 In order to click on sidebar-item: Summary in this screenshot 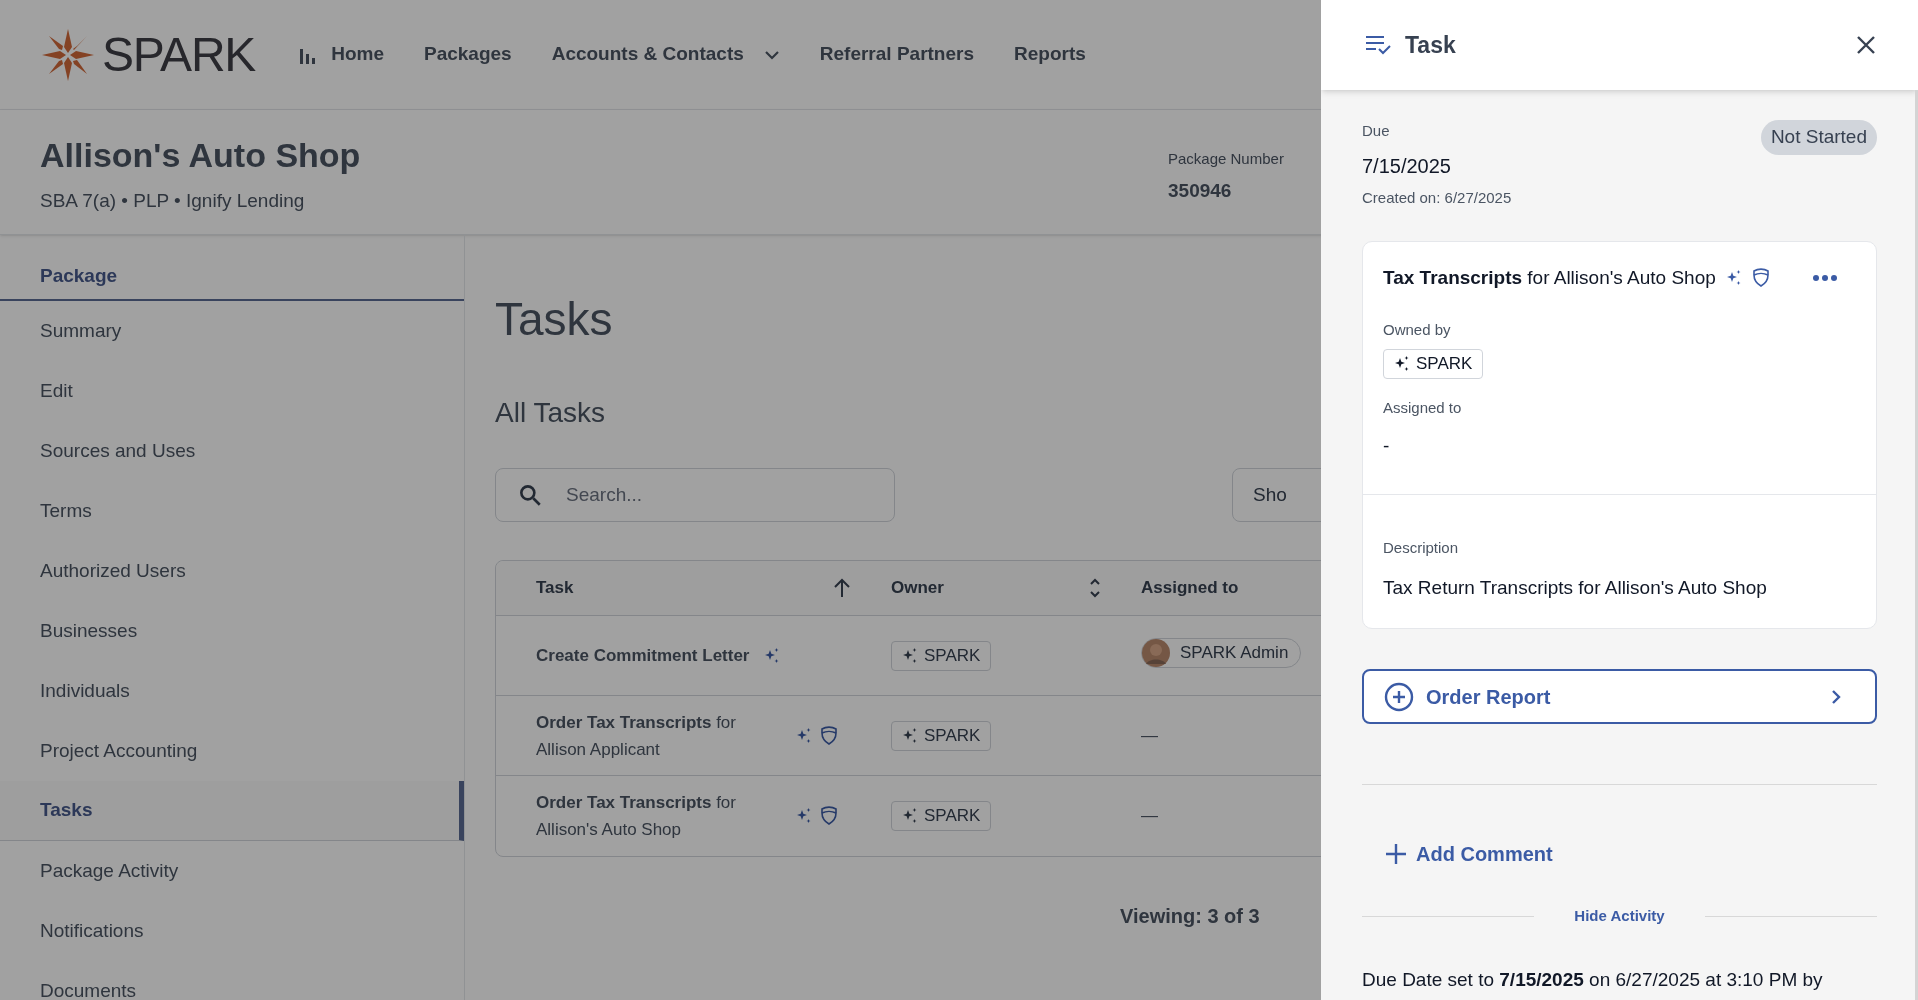, I will do `click(232, 331)`.